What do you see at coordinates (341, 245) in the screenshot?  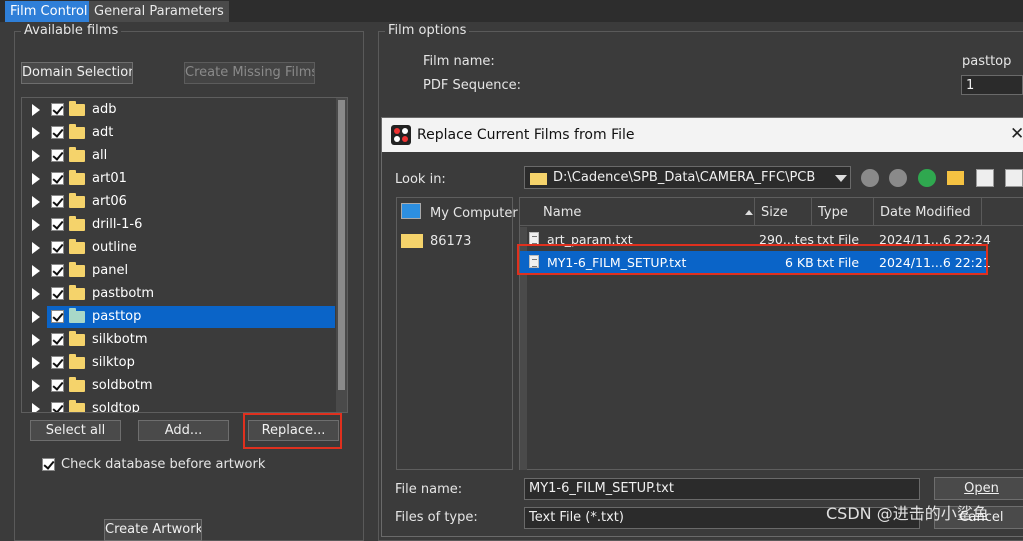 I see `tree-scroll-thumb` at bounding box center [341, 245].